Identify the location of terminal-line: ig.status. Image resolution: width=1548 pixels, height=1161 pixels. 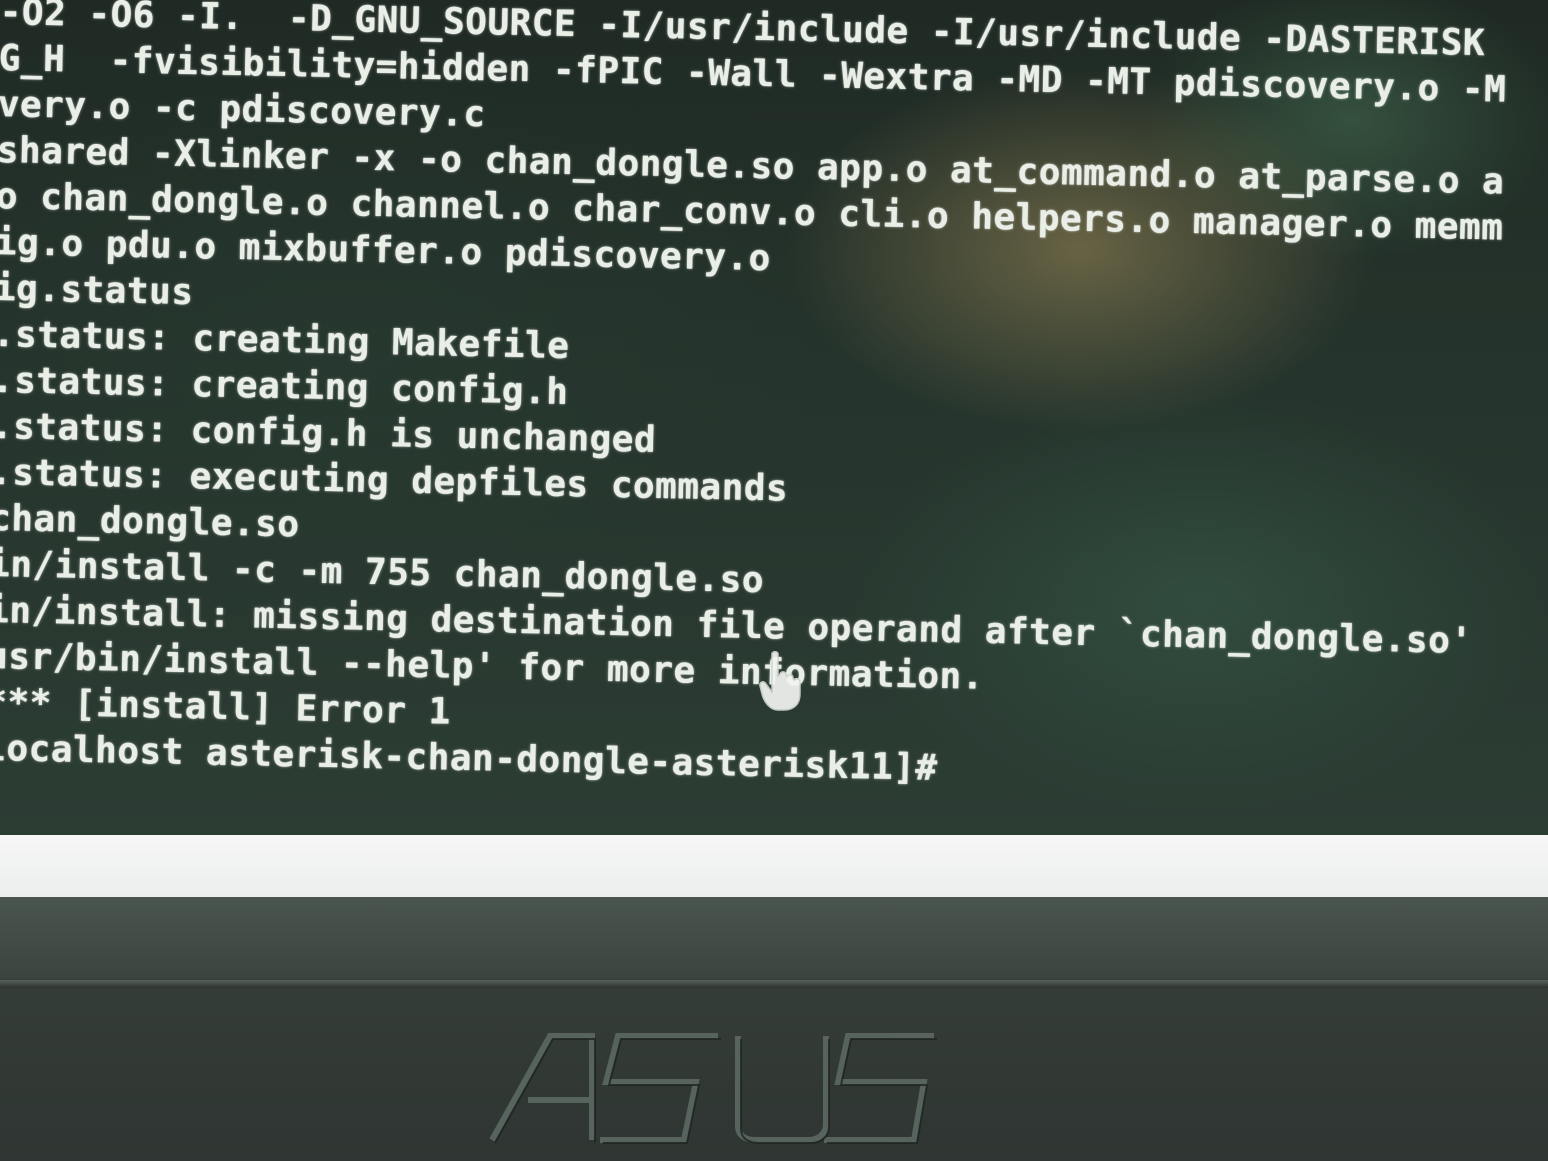
(97, 290).